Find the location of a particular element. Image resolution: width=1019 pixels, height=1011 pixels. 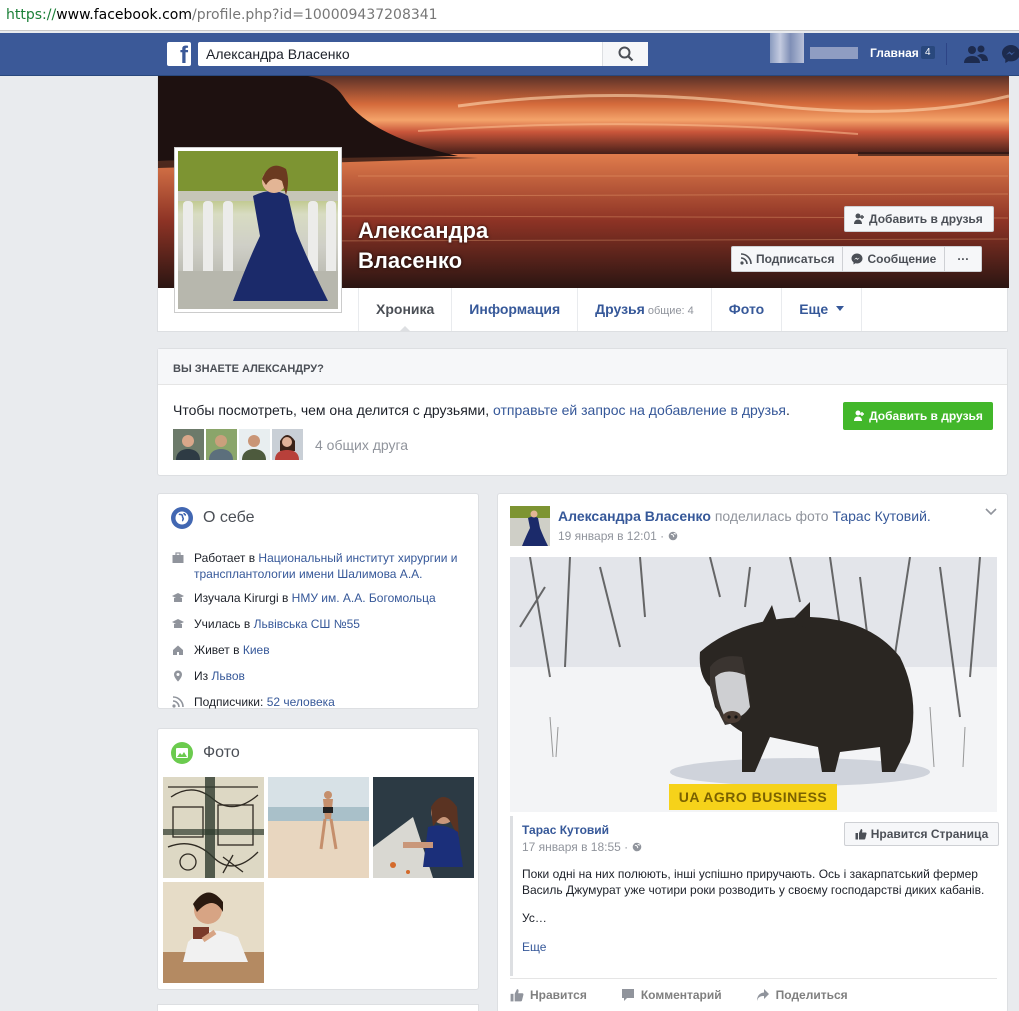

like-page-label: Нравится Страница is located at coordinates (929, 834).